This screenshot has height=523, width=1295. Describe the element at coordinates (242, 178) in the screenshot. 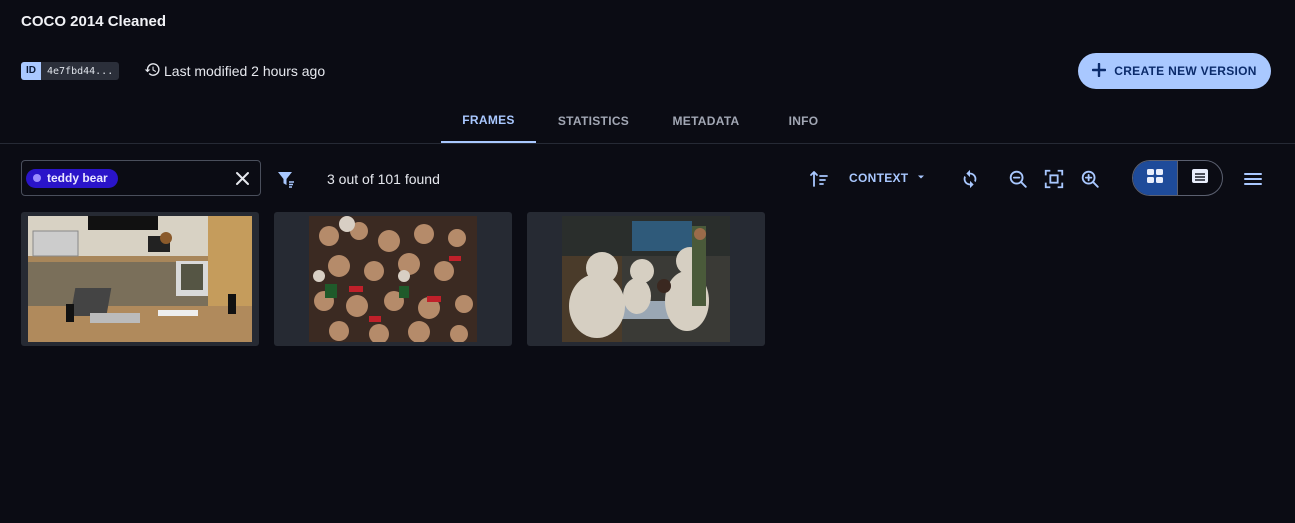

I see `close-icon` at that location.